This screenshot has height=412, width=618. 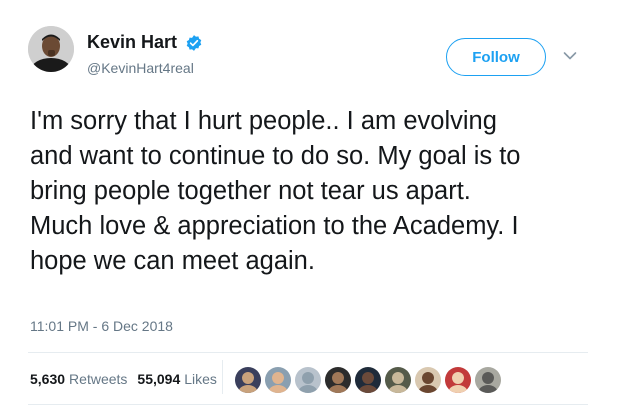 I want to click on retweets-label: Retweets, so click(x=98, y=379).